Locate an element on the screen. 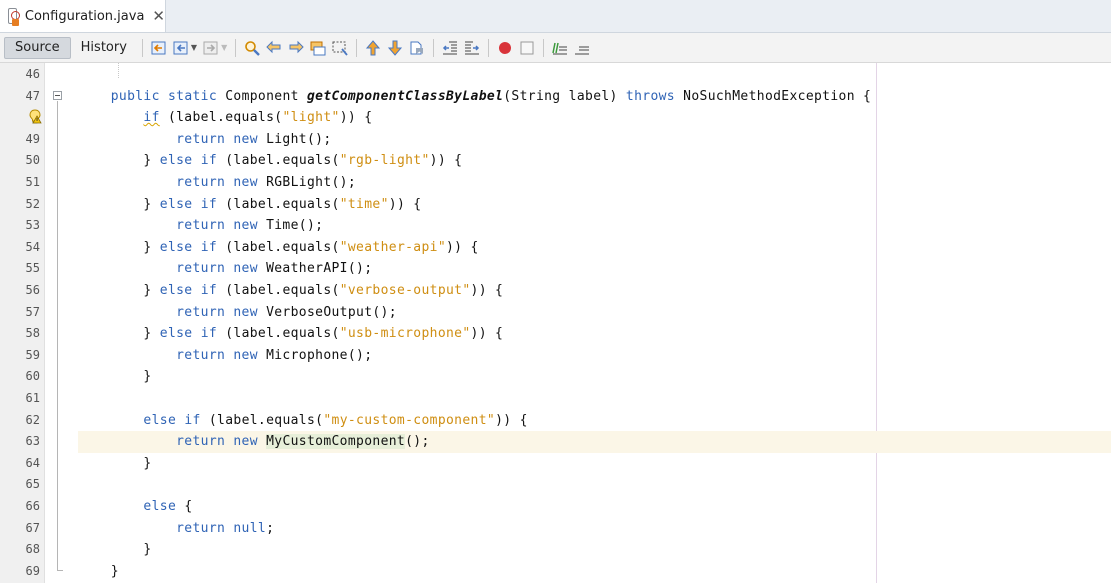 This screenshot has height=583, width=1111. code-text: return new WeatherAPI(); is located at coordinates (274, 269).